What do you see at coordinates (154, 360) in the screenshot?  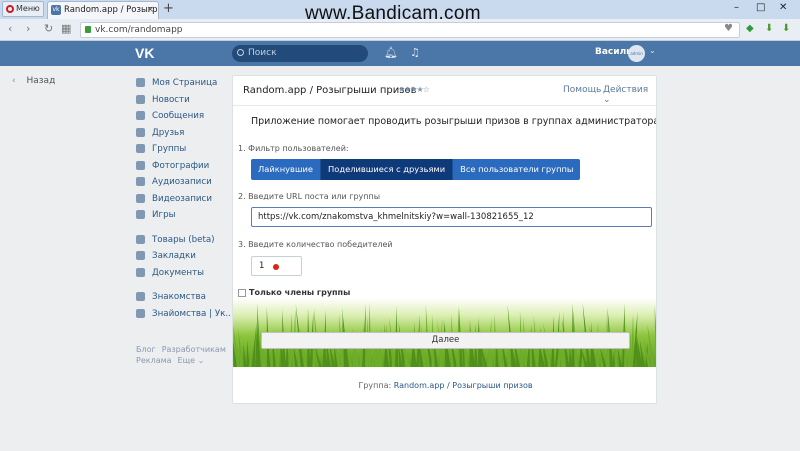 I see `footer-link-ads: Реклама` at bounding box center [154, 360].